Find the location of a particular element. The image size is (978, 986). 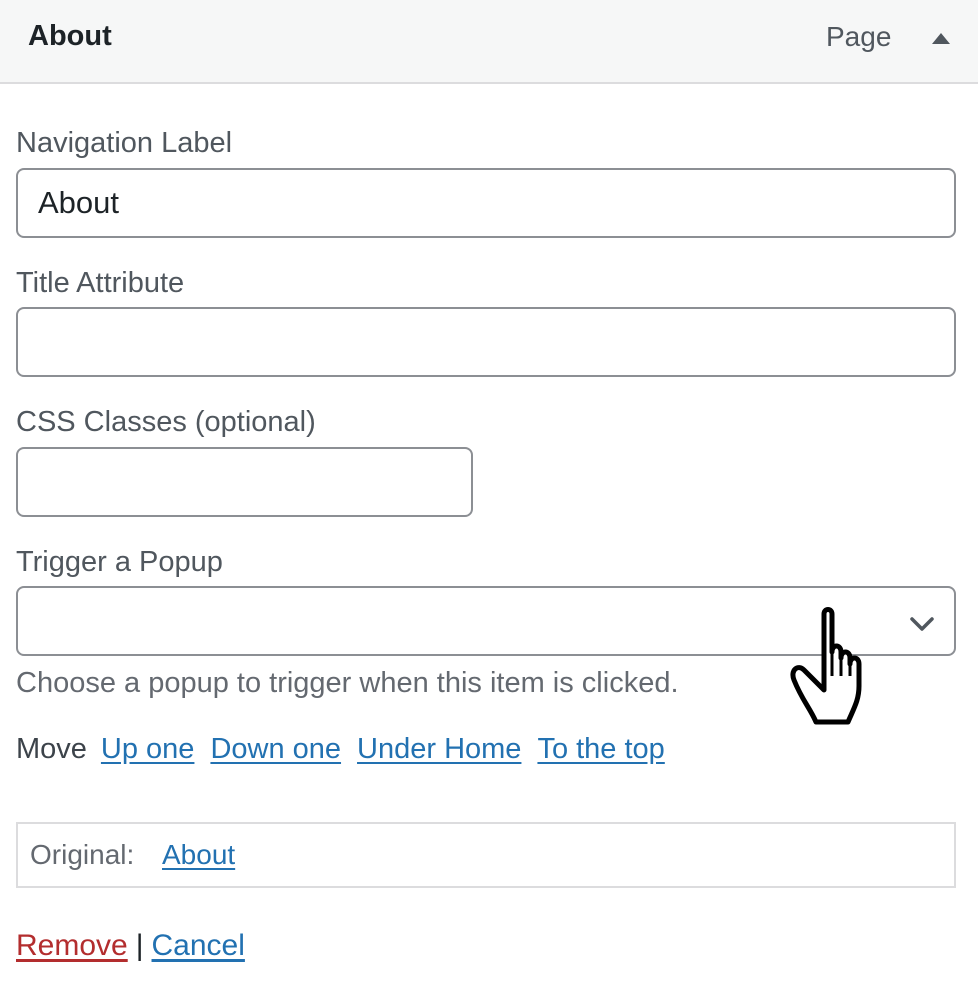

title-attribute-label: Title Attribute is located at coordinates (100, 283).